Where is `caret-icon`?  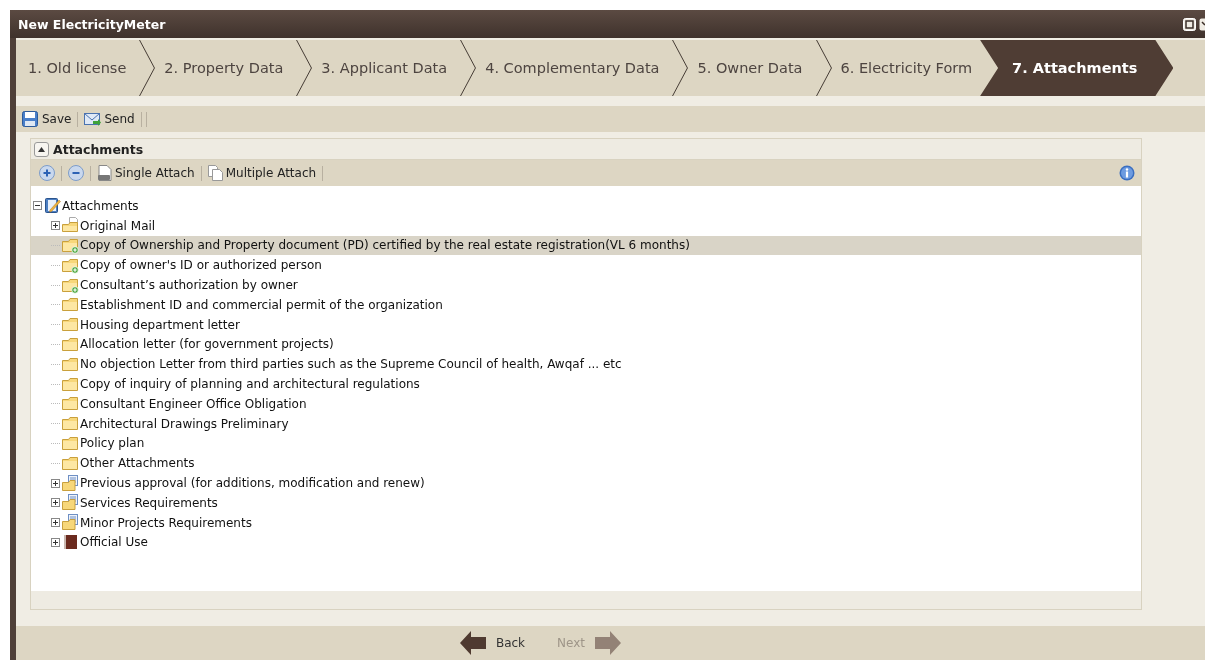
caret-icon is located at coordinates (41, 149).